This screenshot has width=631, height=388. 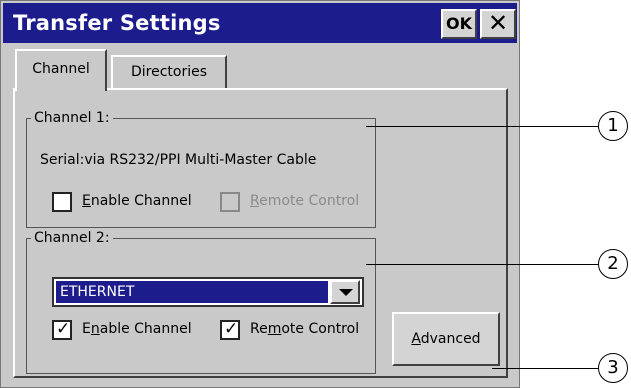 I want to click on tab-directories: Directories, so click(x=169, y=72).